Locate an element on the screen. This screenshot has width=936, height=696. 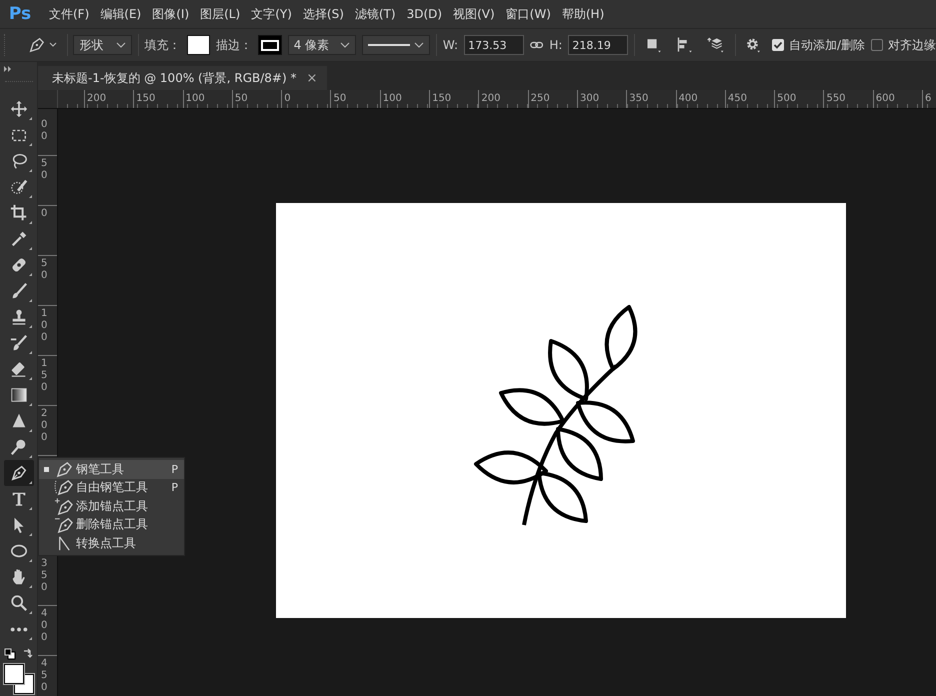
swap-colors-icon is located at coordinates (28, 654).